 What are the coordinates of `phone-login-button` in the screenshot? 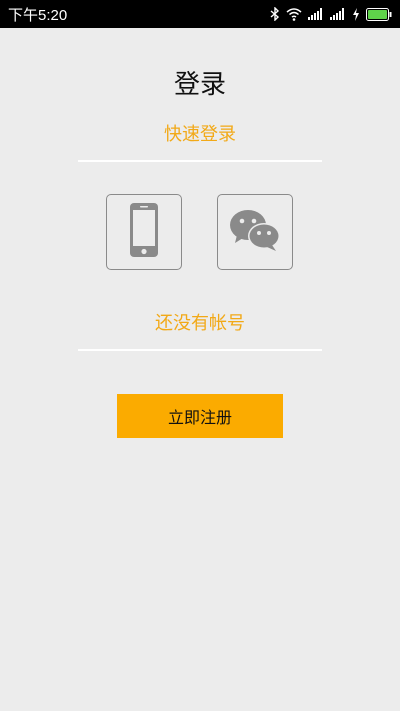 It's located at (144, 232).